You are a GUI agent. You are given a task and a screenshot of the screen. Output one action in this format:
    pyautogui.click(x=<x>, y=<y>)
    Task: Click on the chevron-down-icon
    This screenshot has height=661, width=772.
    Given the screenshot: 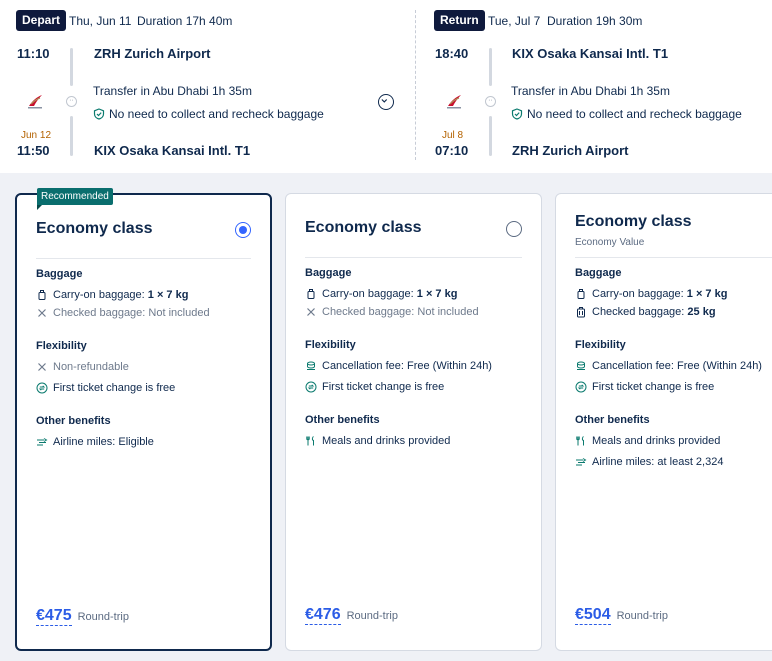 What is the action you would take?
    pyautogui.click(x=384, y=101)
    